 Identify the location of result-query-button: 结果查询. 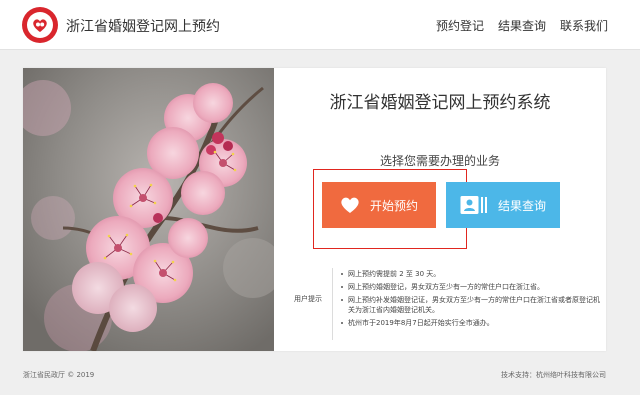
(503, 205).